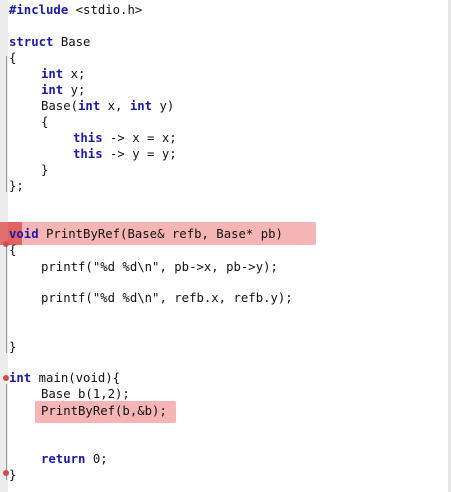 The image size is (451, 492). Describe the element at coordinates (74, 90) in the screenshot. I see `code-text: y;` at that location.